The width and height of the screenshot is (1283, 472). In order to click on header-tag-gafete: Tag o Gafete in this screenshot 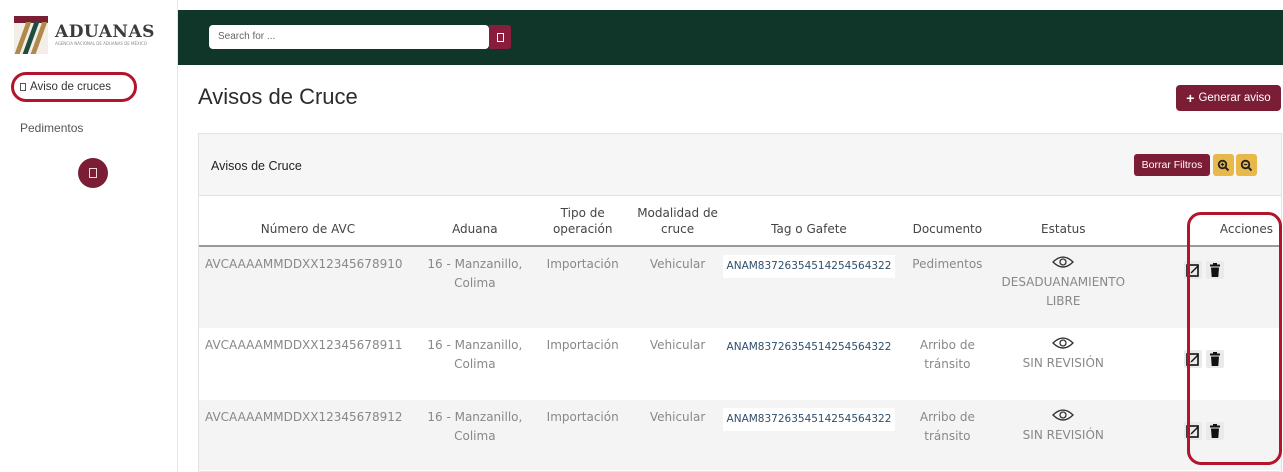, I will do `click(809, 221)`.